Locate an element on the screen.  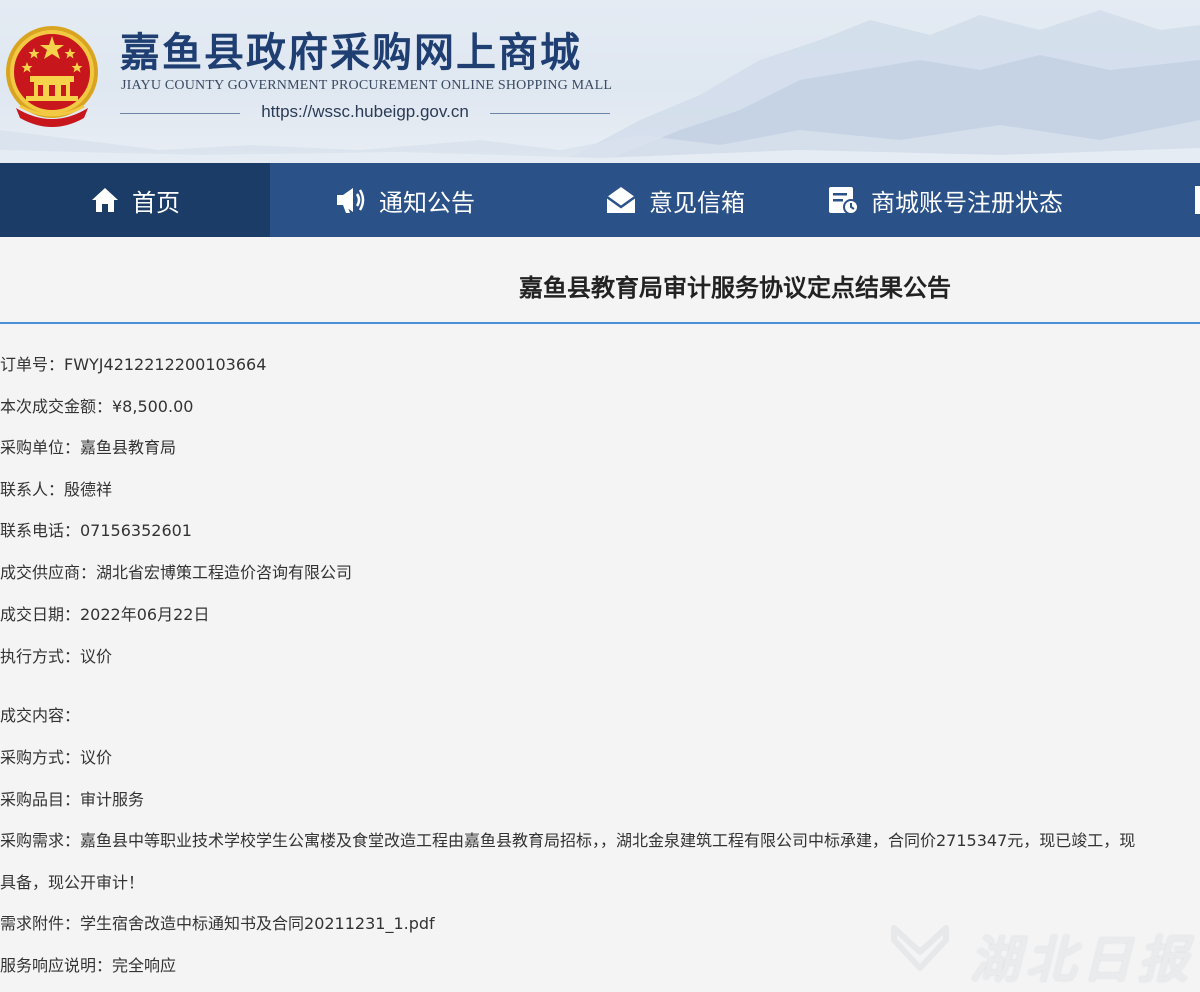
newspaper-watermark: 湖北日报 is located at coordinates (1040, 953).